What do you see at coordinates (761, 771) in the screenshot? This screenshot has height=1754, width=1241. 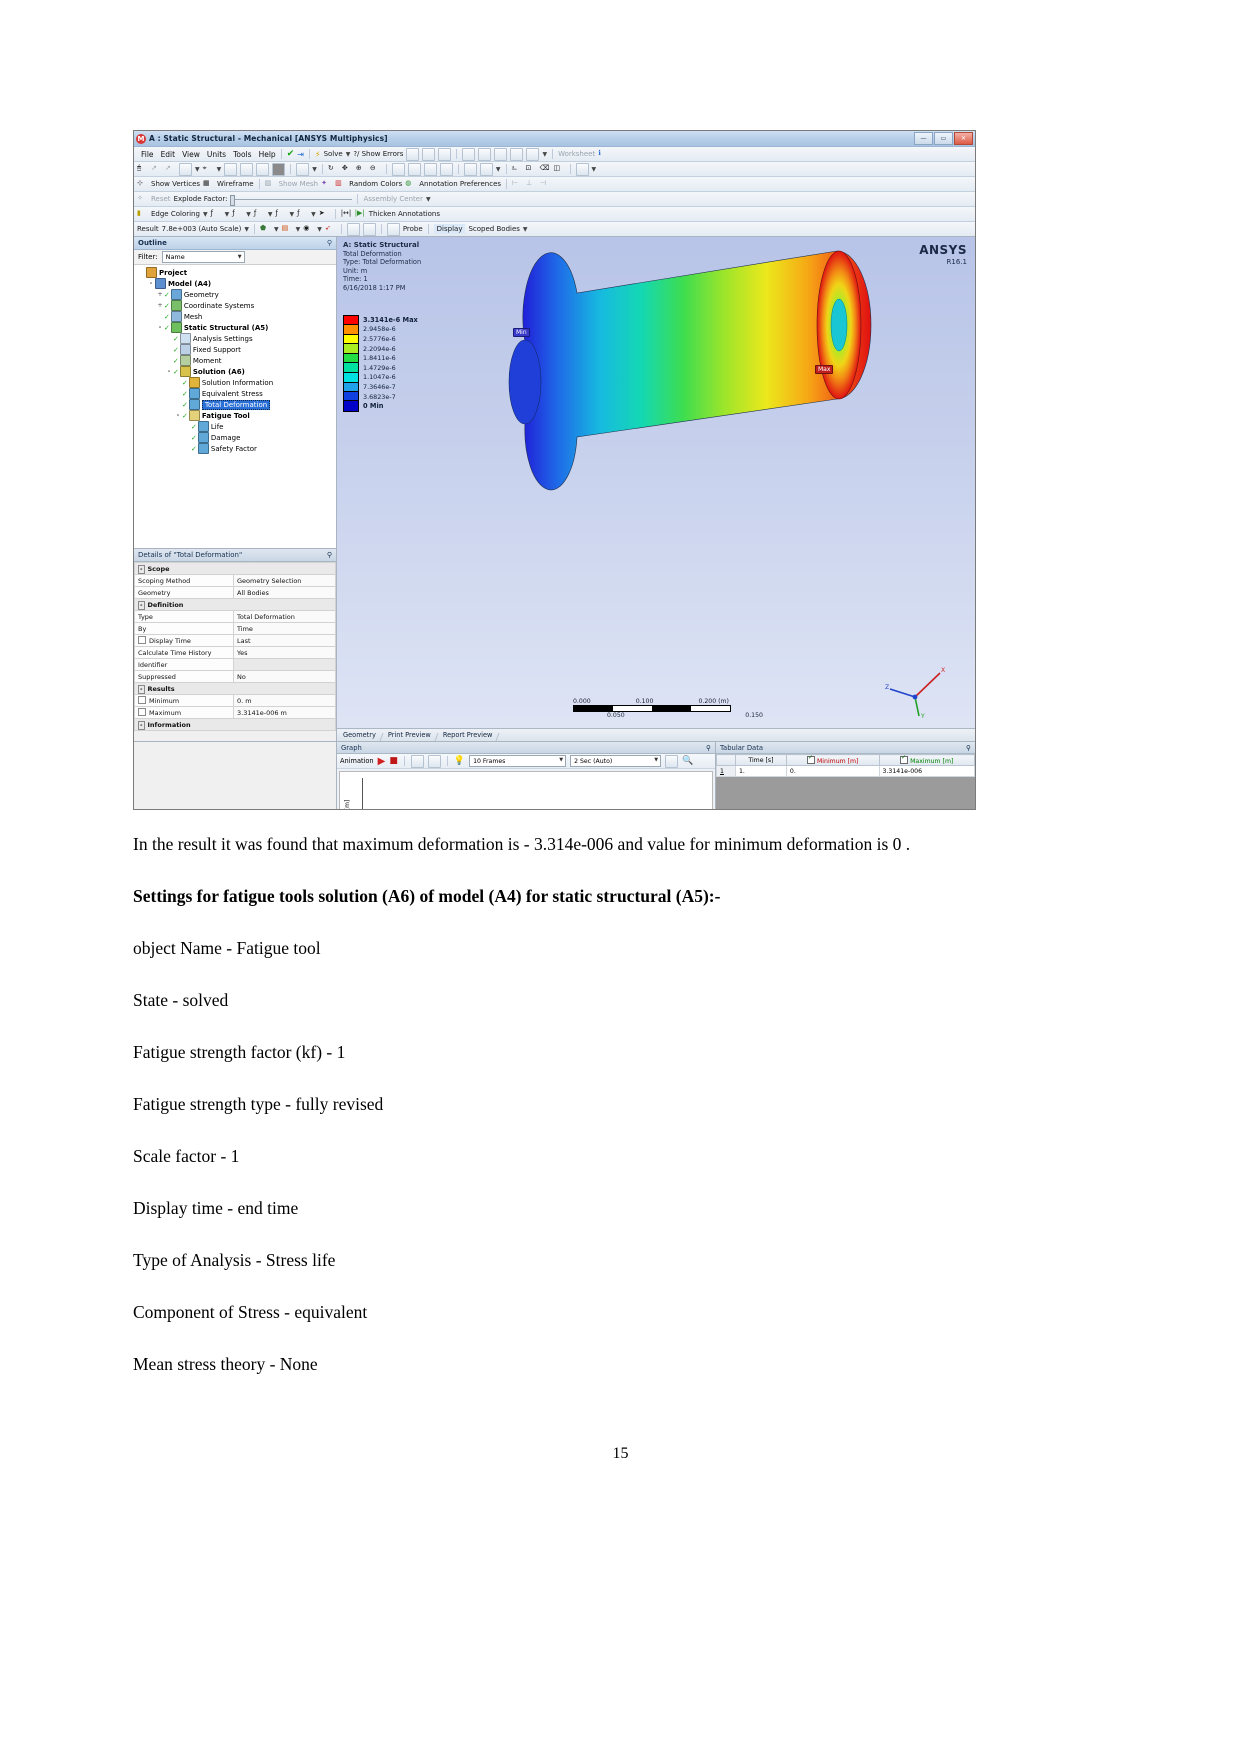 I see `tabular-cell: 1.` at bounding box center [761, 771].